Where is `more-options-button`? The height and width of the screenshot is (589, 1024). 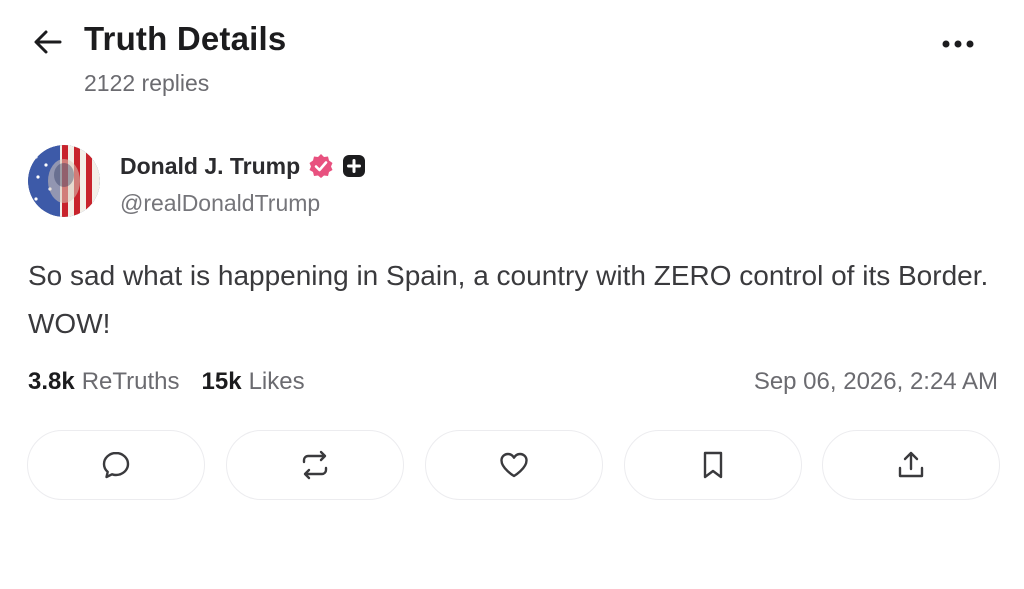
more-options-button is located at coordinates (958, 44).